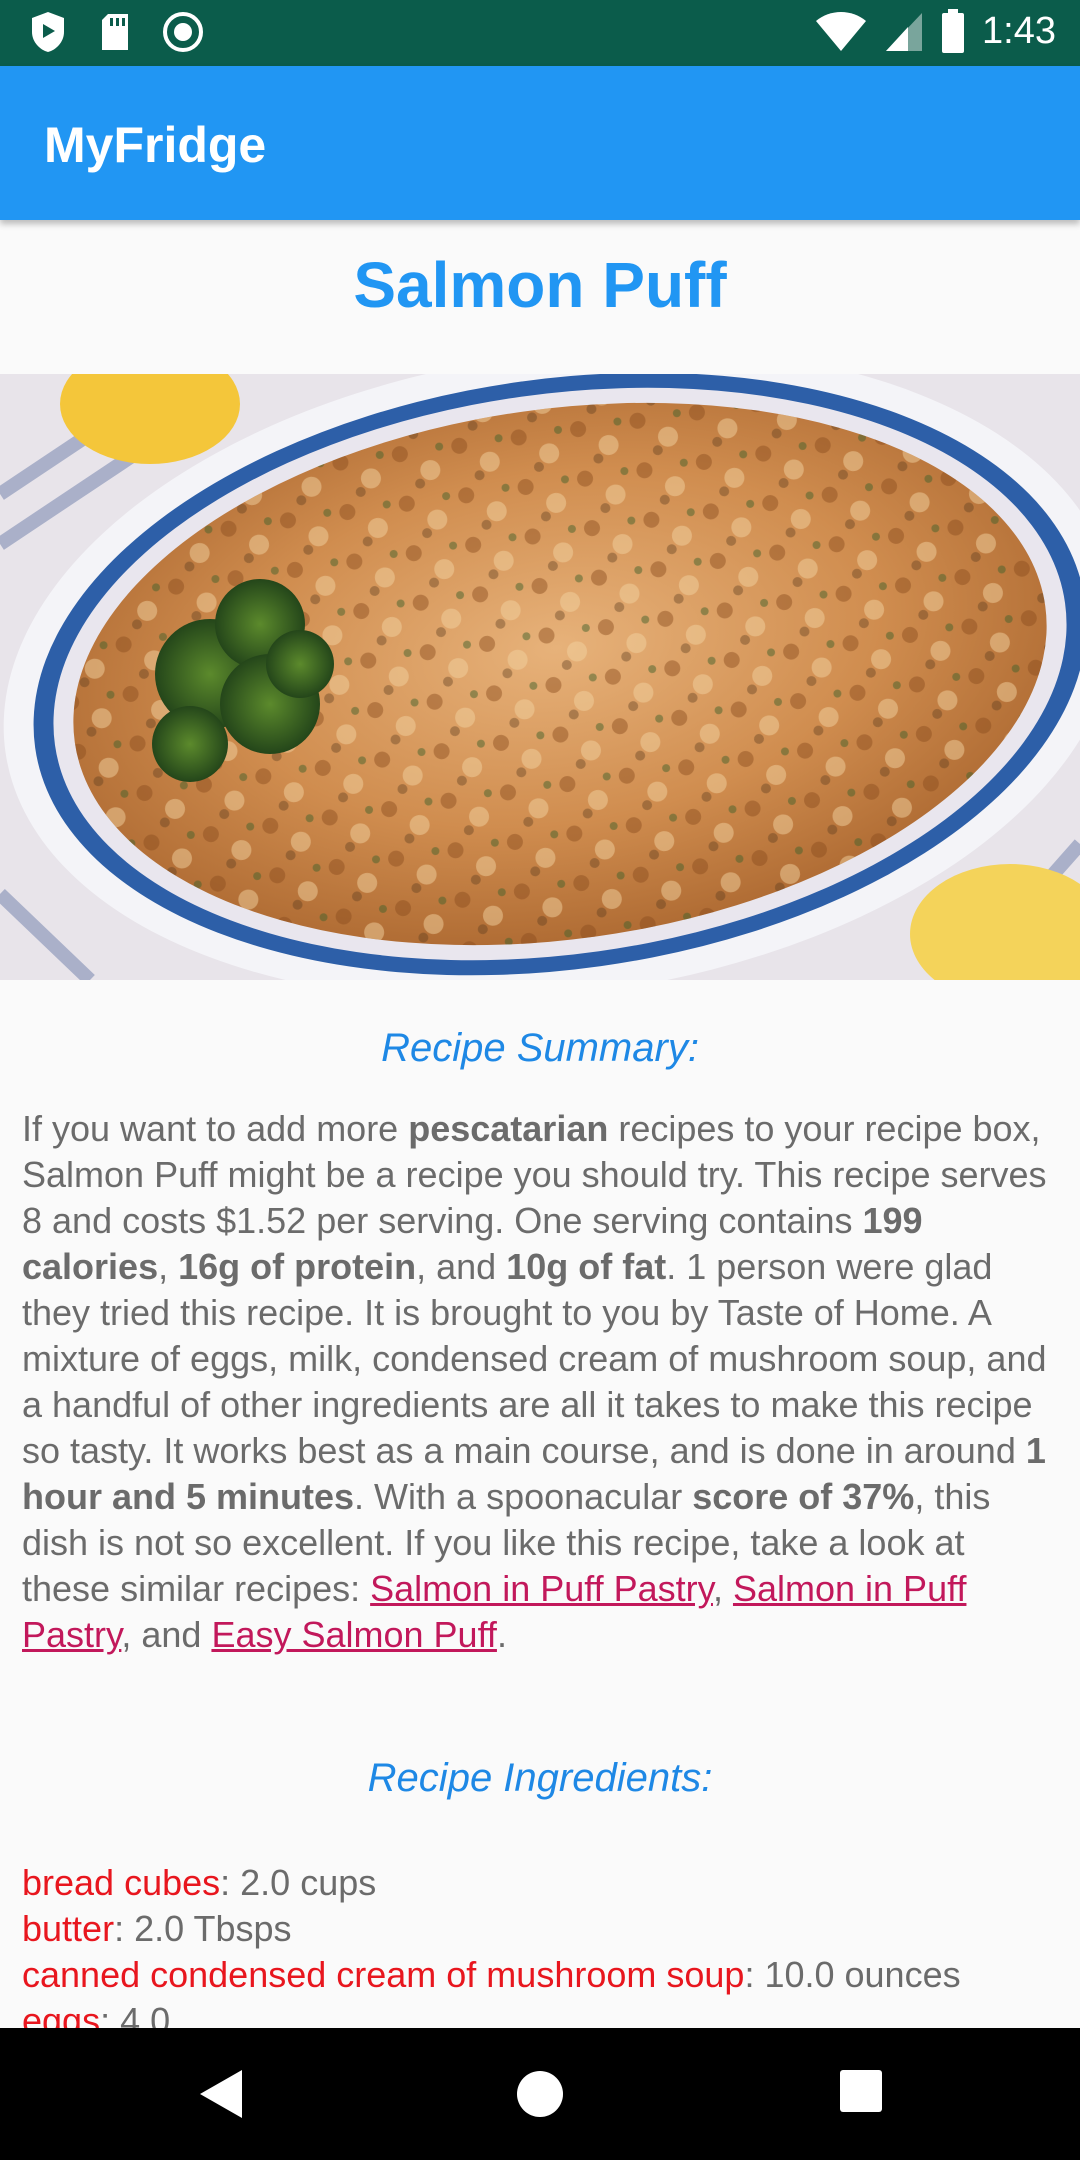 The height and width of the screenshot is (2160, 1080). Describe the element at coordinates (354, 1634) in the screenshot. I see `similar-recipe-link: Easy Salmon Puff` at that location.